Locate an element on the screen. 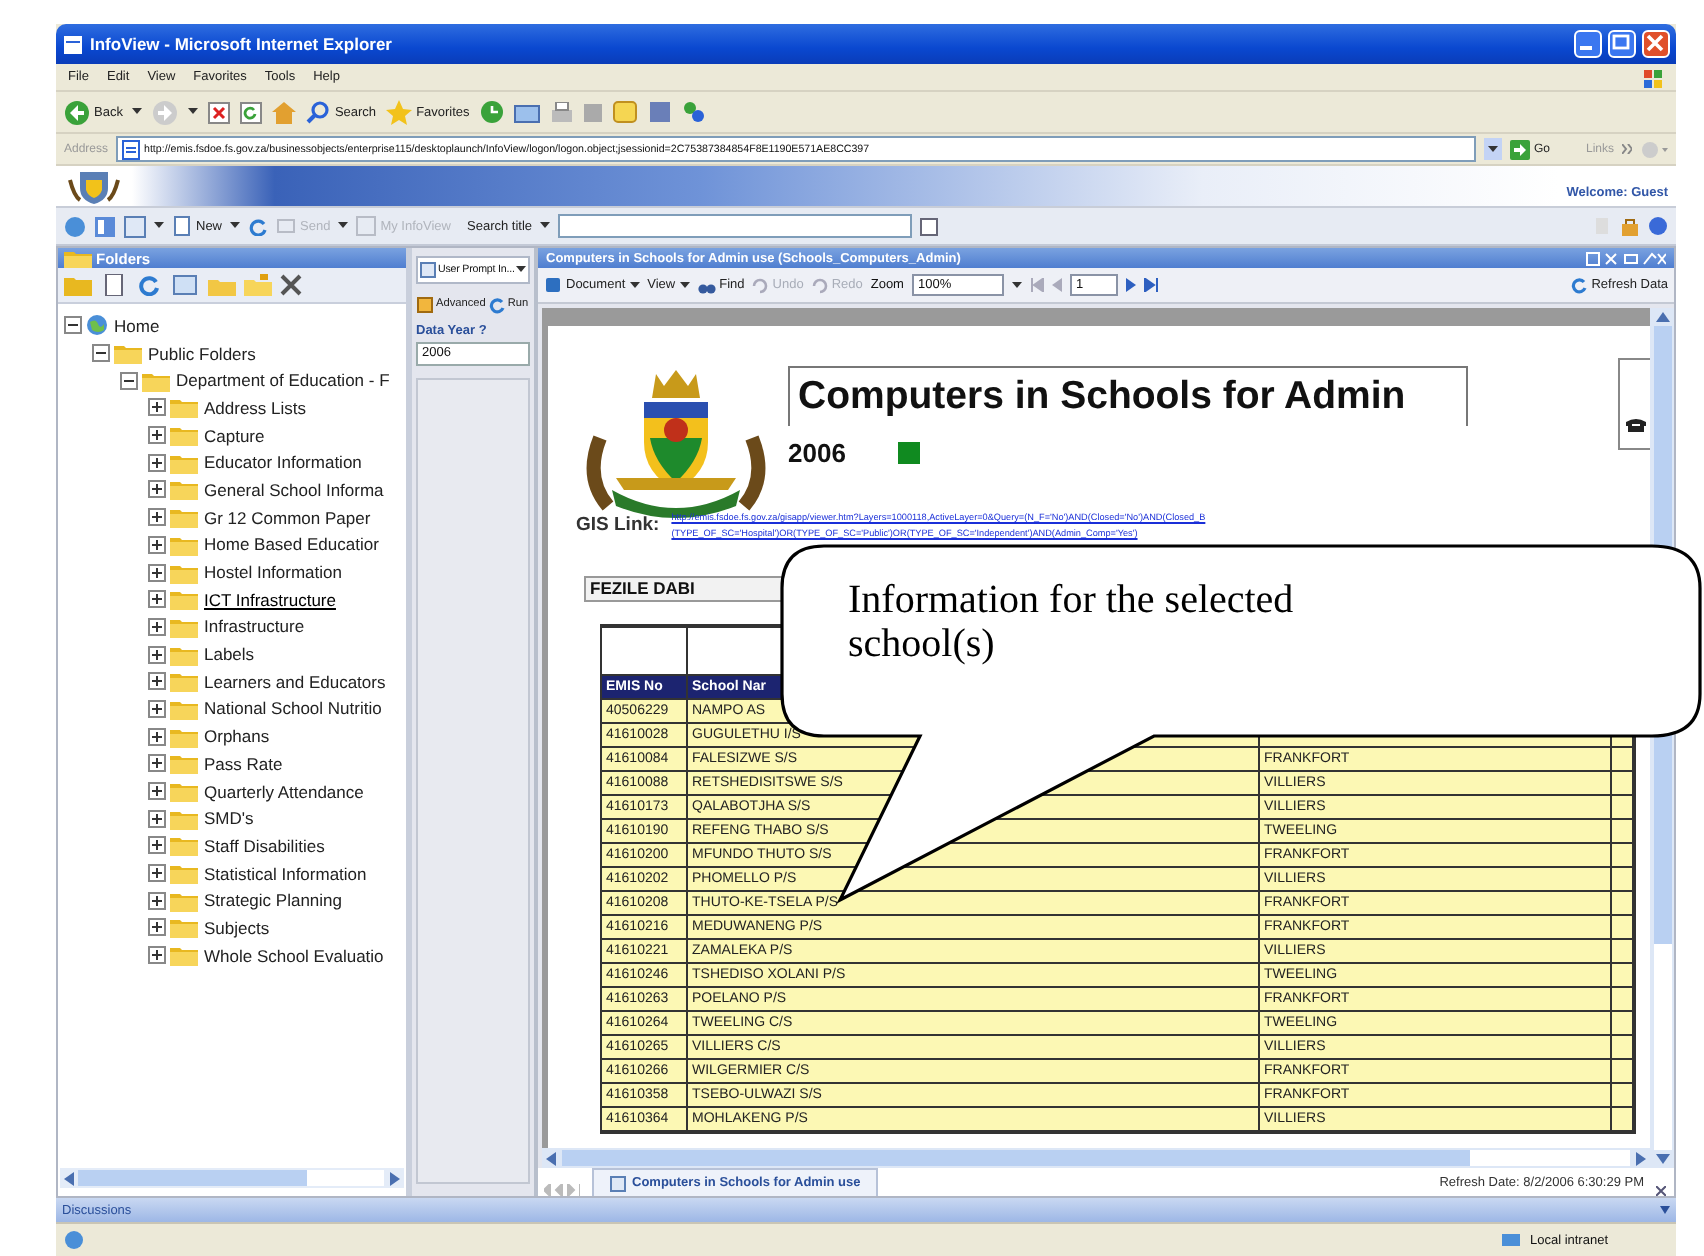 The height and width of the screenshot is (1256, 1704). send-icon is located at coordinates (286, 226).